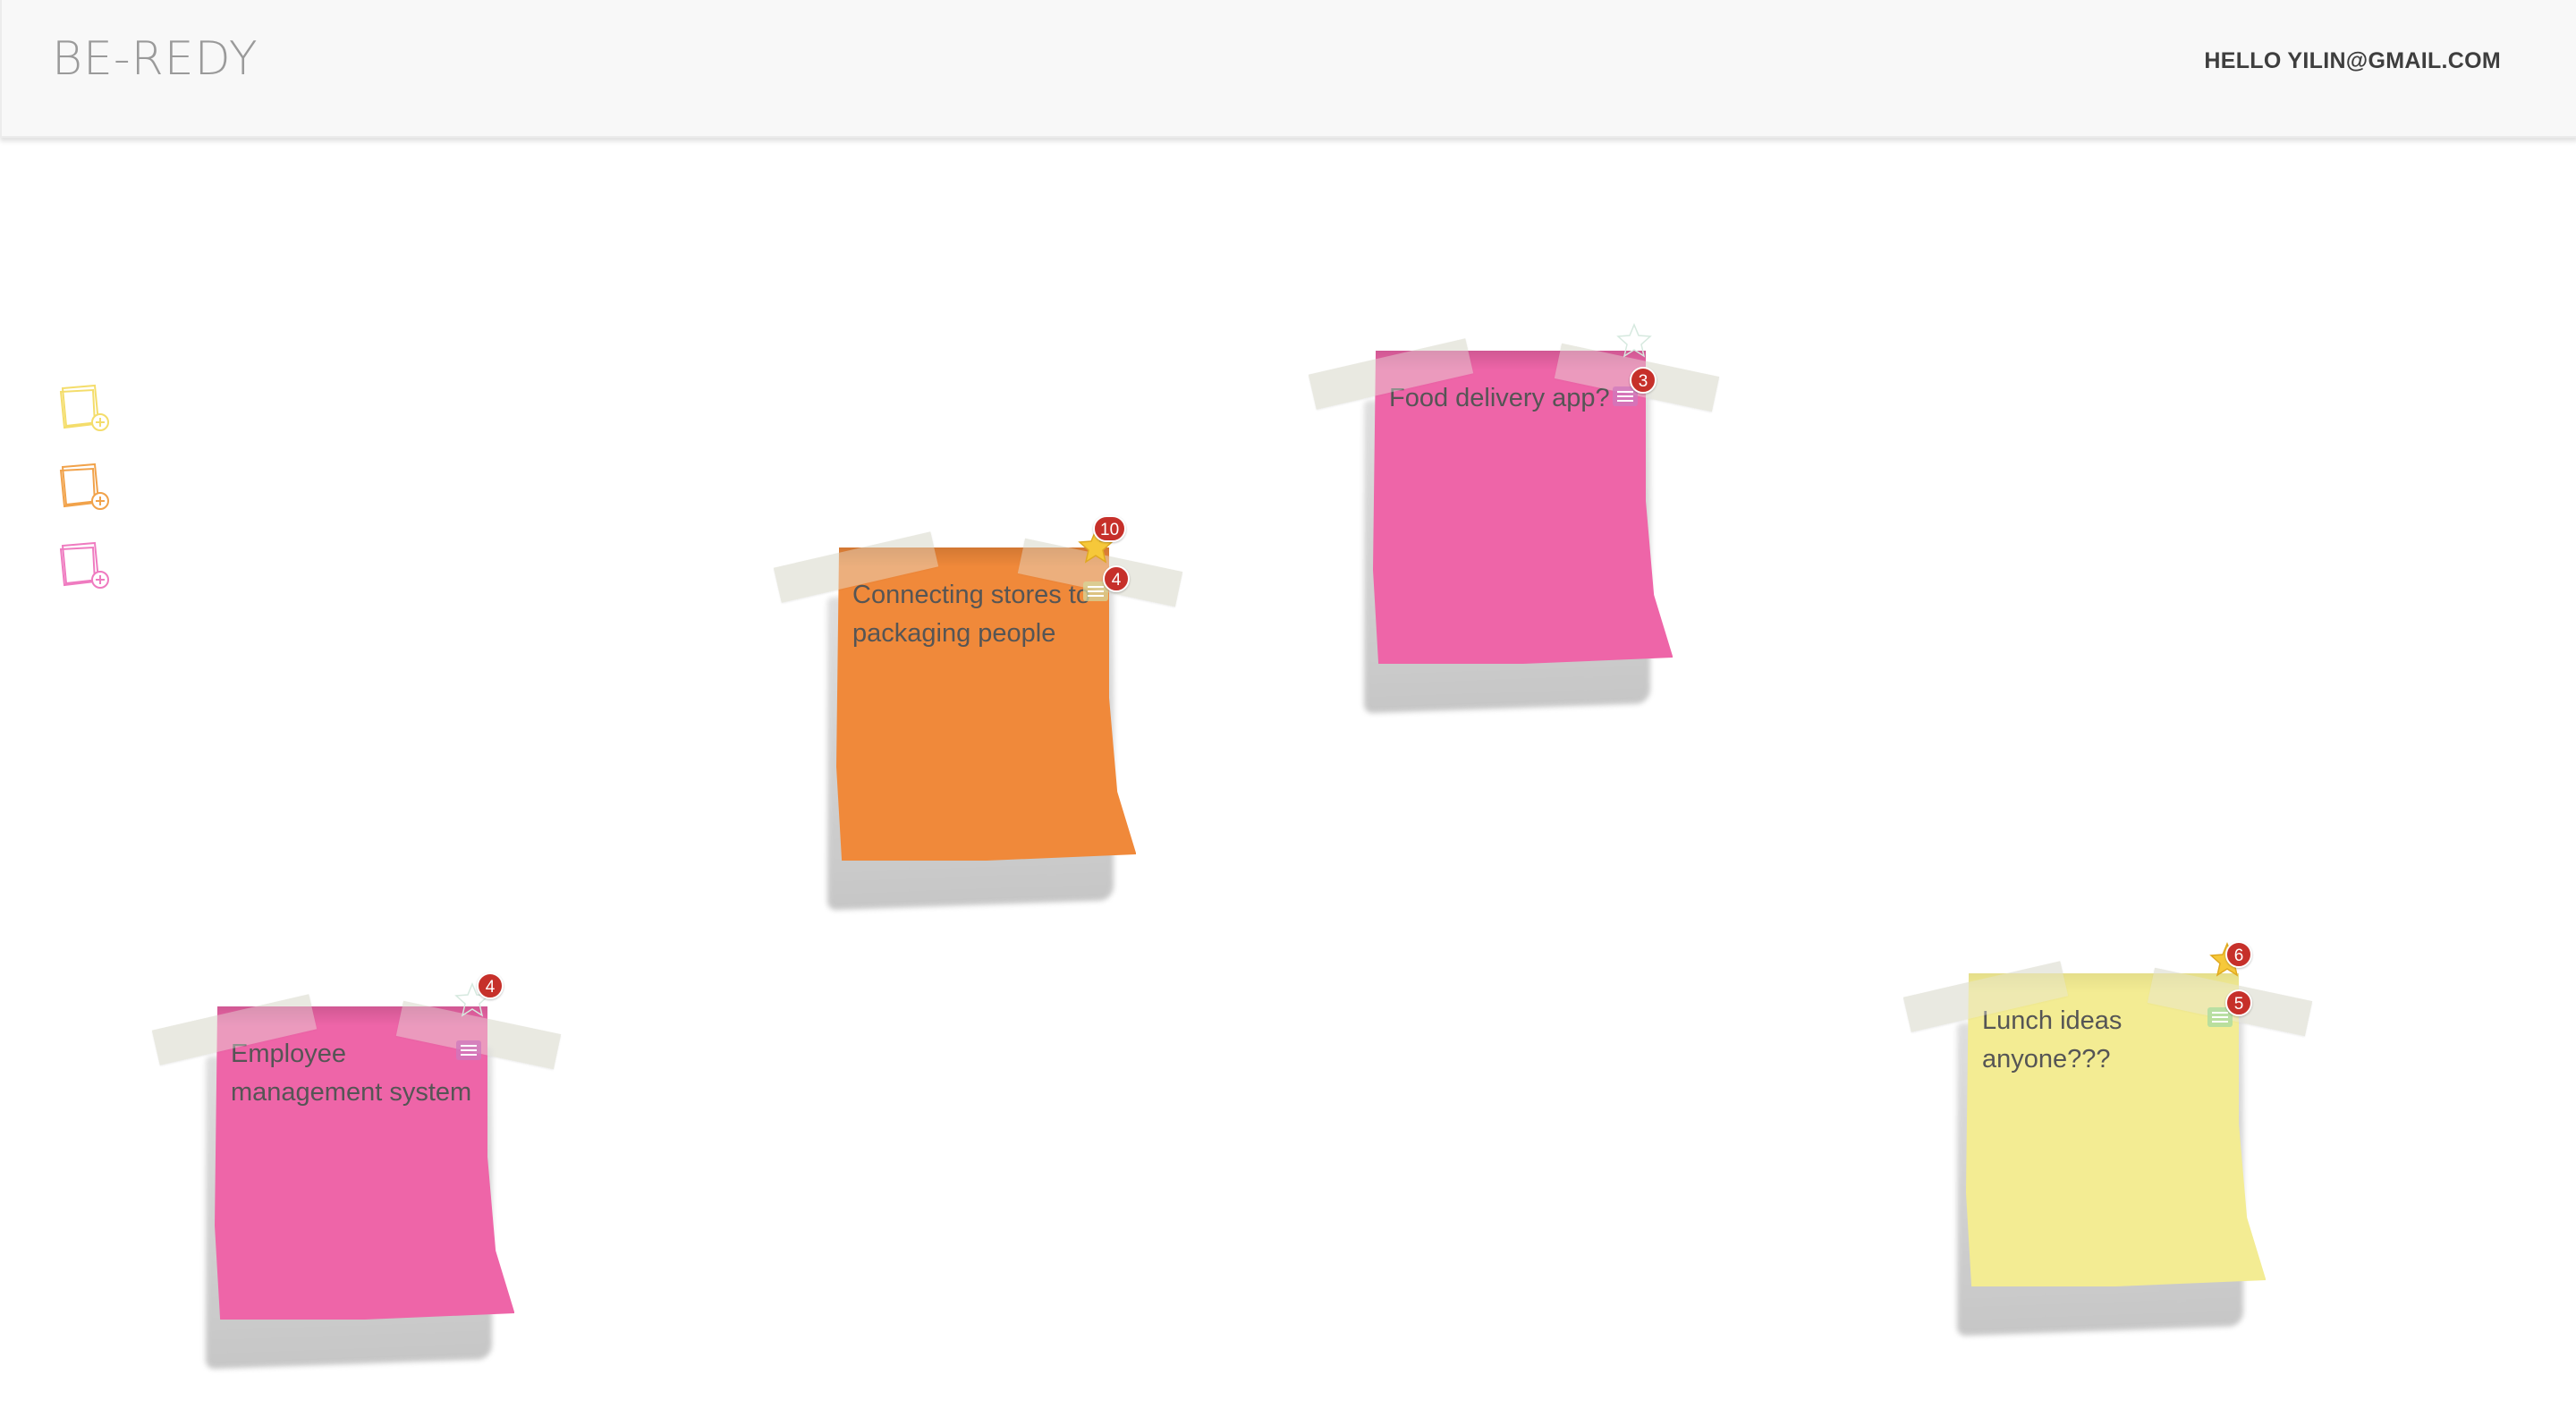  Describe the element at coordinates (1634, 340) in the screenshot. I see `star-outline-icon` at that location.